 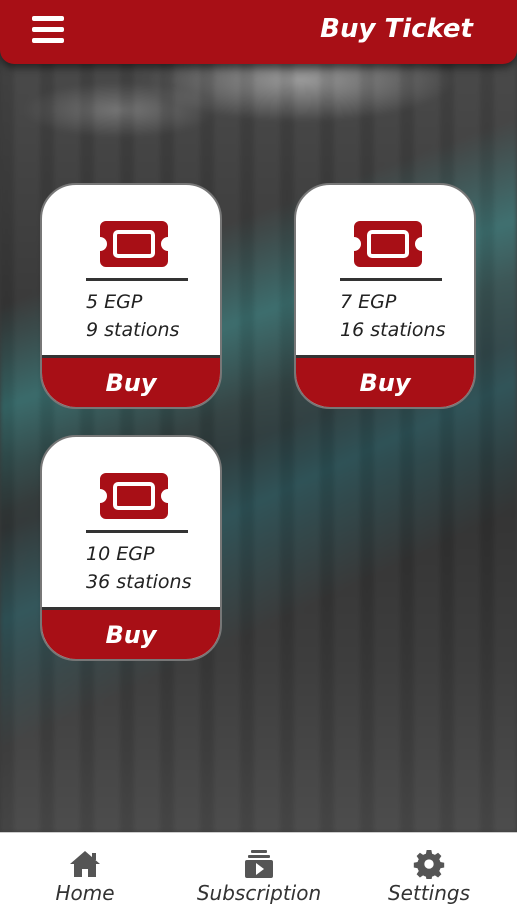 What do you see at coordinates (393, 330) in the screenshot?
I see `ticket-stations: 16 stations` at bounding box center [393, 330].